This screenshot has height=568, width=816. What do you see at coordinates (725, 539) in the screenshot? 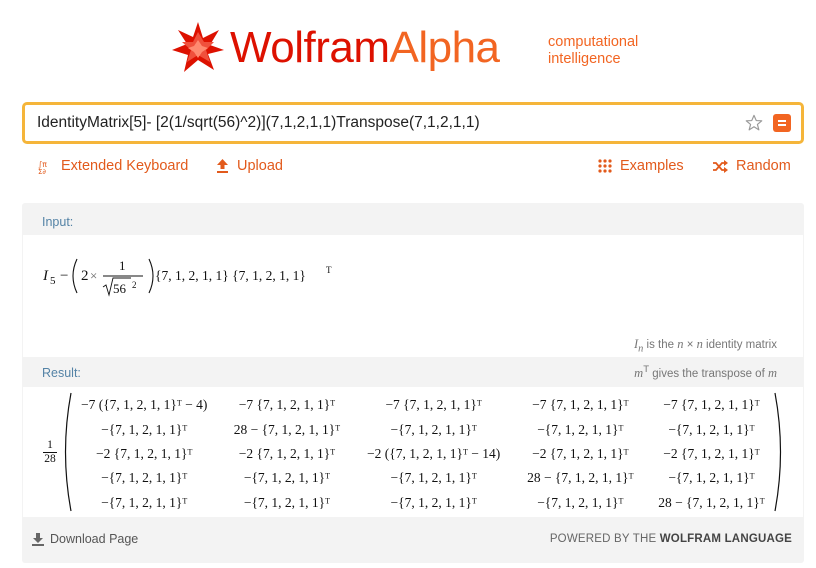
I see `wolfram-language-brand: WOLFRAM LANGUAGE` at bounding box center [725, 539].